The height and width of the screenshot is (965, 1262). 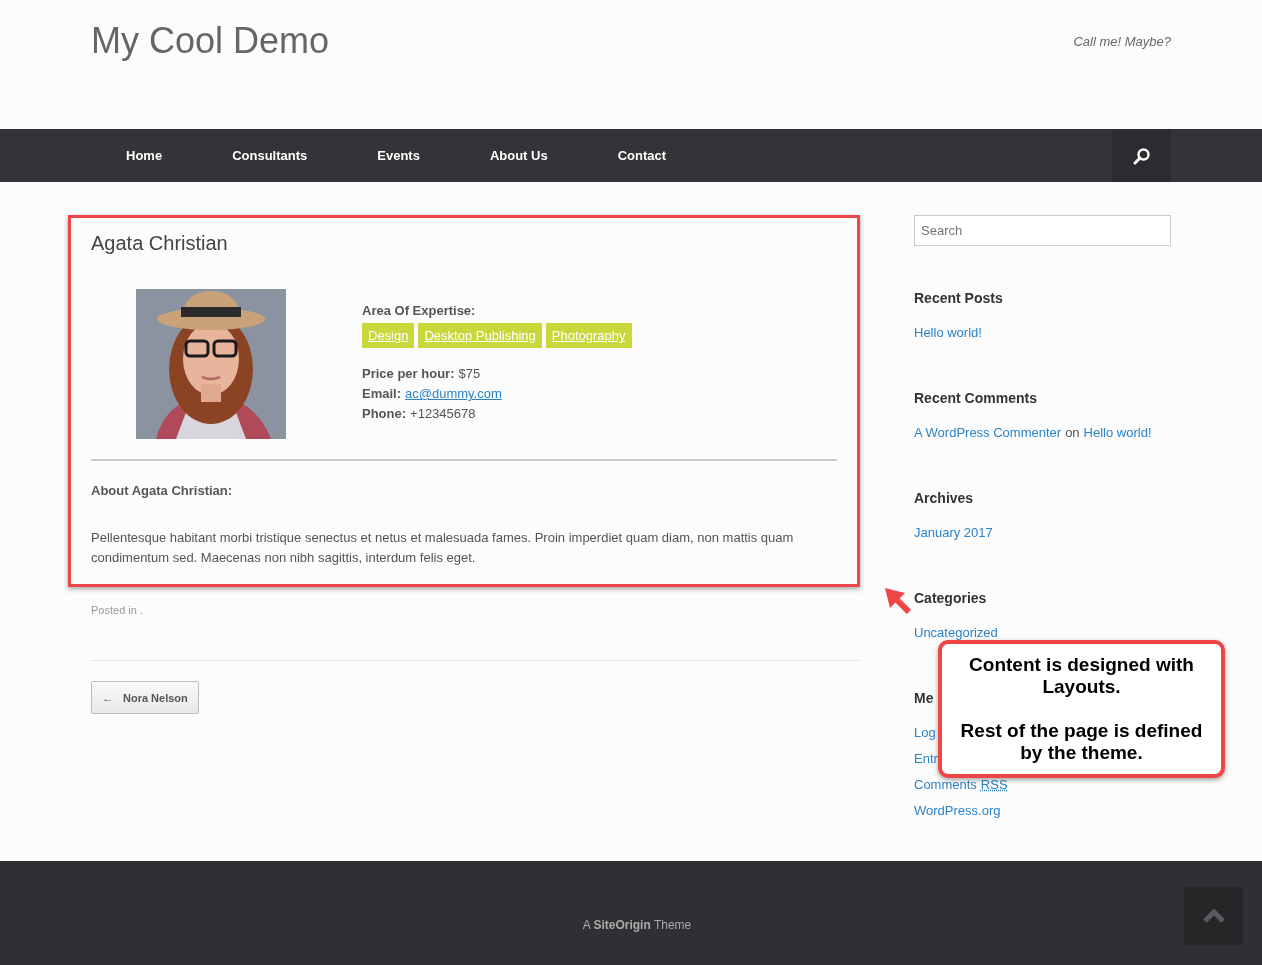 I want to click on tagline: Call me! Maybe?, so click(x=1122, y=41).